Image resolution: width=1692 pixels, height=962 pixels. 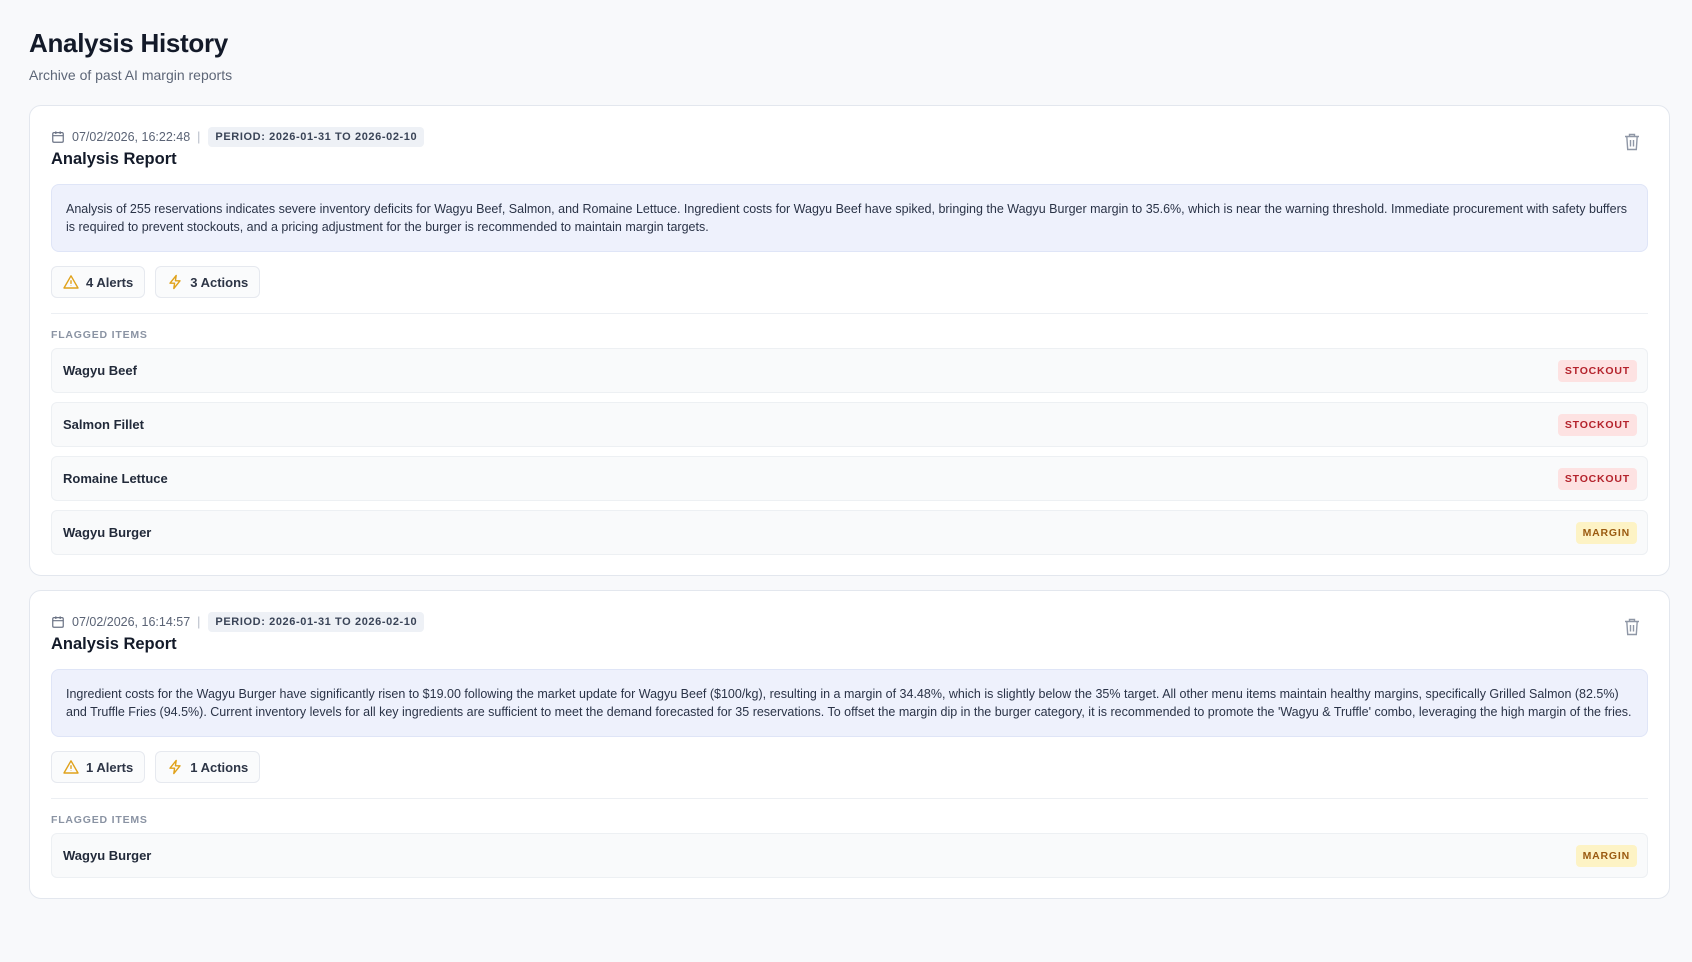 What do you see at coordinates (219, 282) in the screenshot?
I see `actions-label: 3 Actions` at bounding box center [219, 282].